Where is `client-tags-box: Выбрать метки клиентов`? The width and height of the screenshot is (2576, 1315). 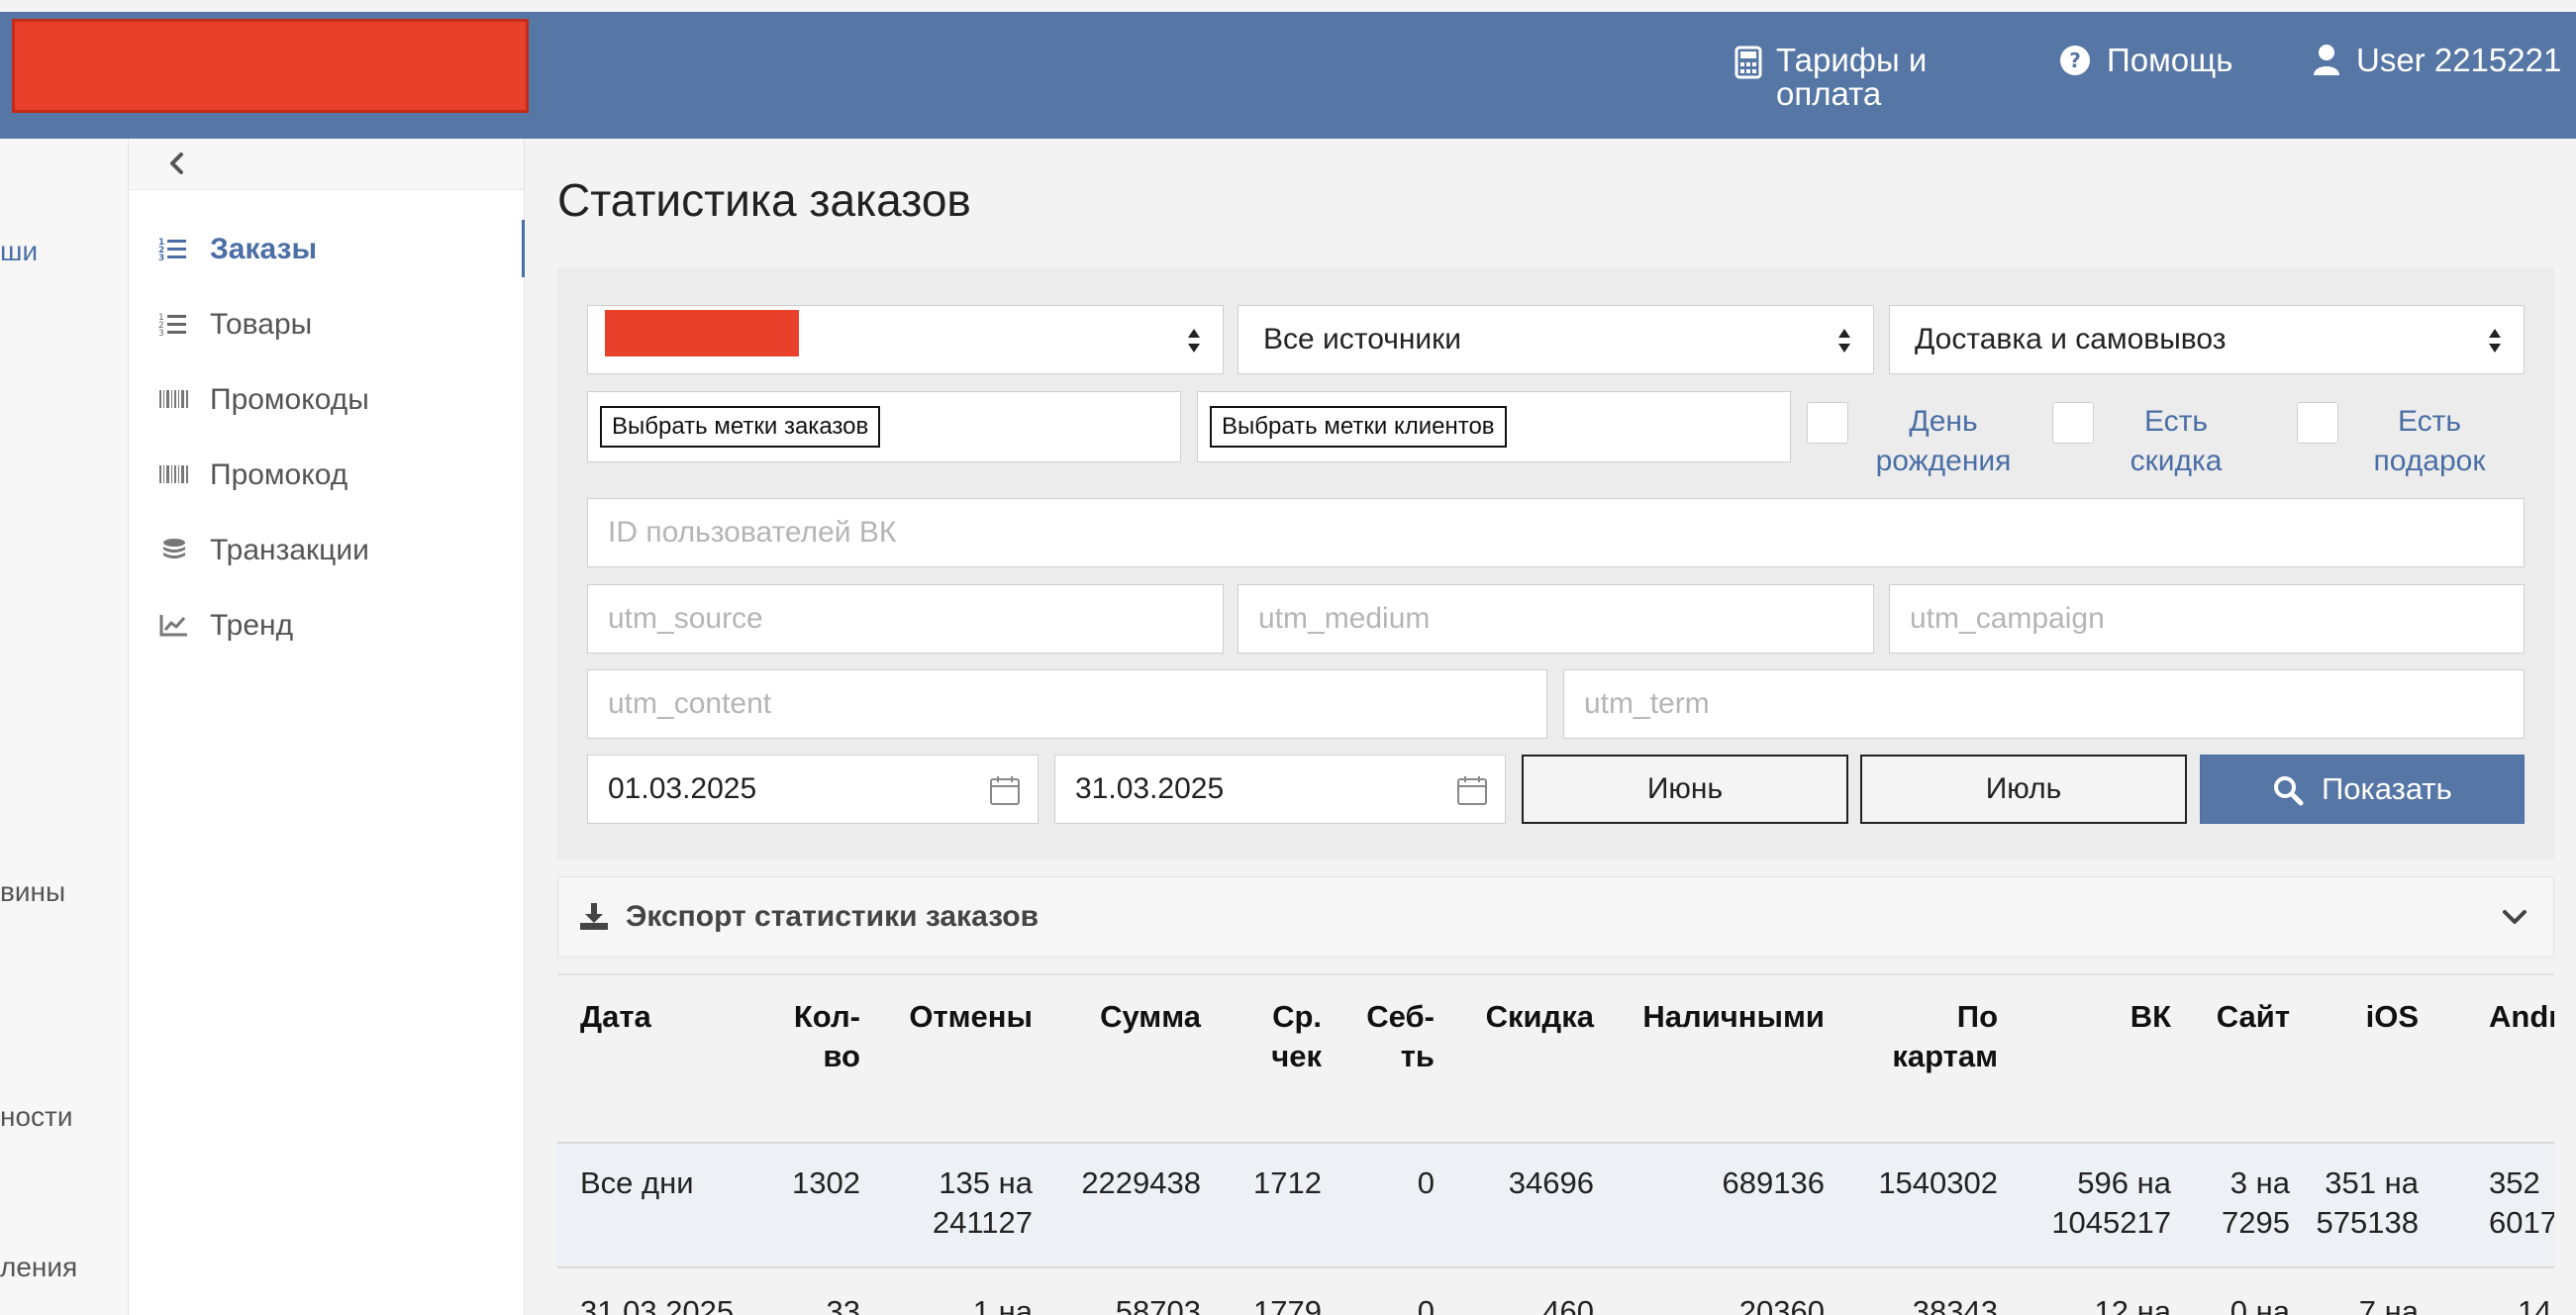
client-tags-box: Выбрать метки клиентов is located at coordinates (1494, 427).